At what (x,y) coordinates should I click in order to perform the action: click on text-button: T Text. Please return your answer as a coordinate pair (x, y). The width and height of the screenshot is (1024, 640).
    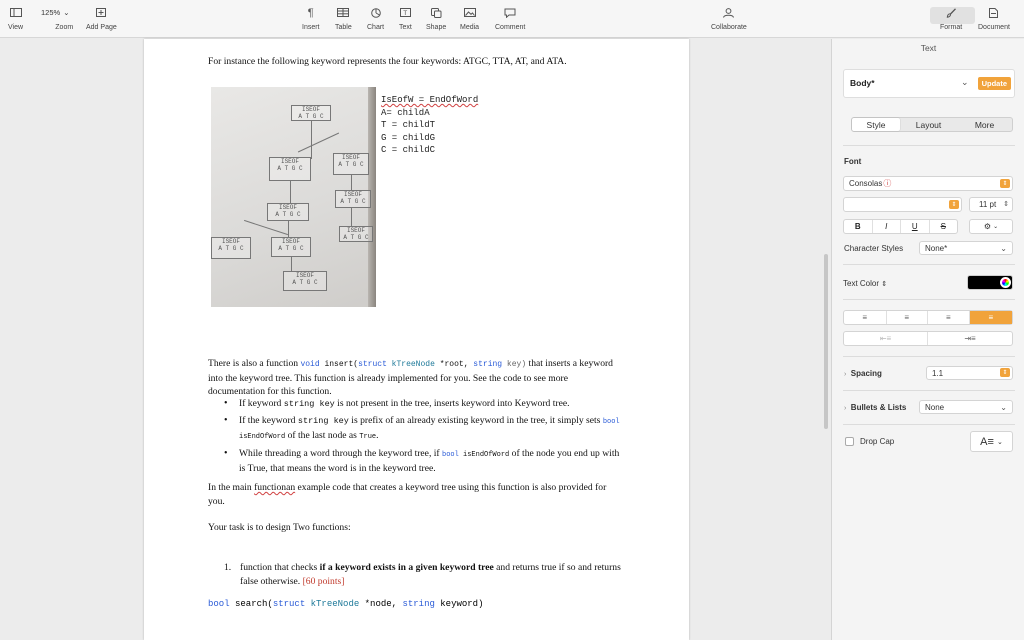
    Looking at the image, I should click on (405, 17).